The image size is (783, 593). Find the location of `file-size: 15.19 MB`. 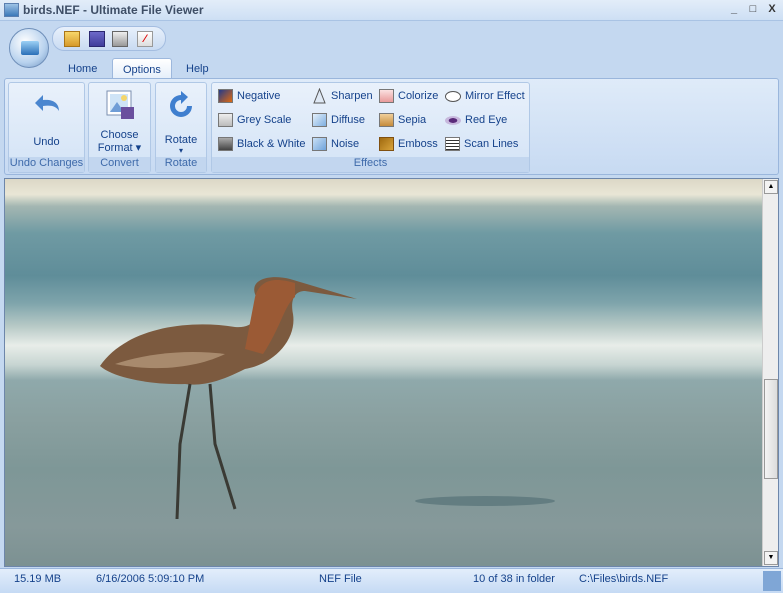

file-size: 15.19 MB is located at coordinates (38, 579).